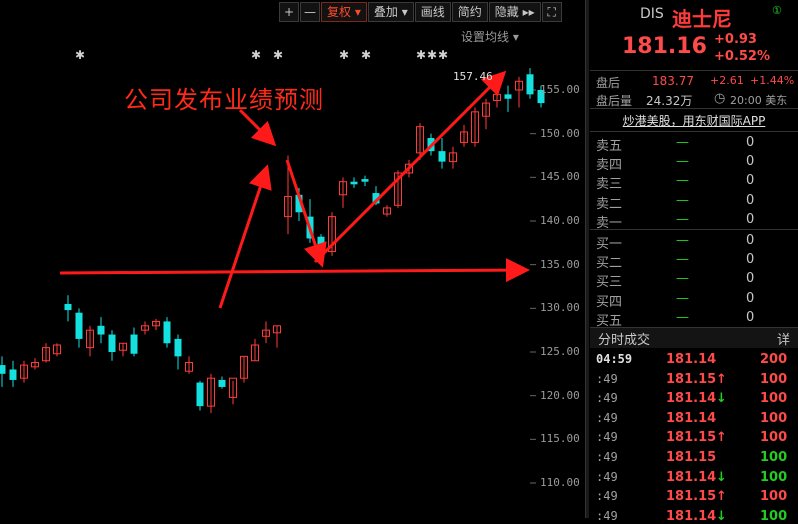 The width and height of the screenshot is (798, 524). Describe the element at coordinates (609, 223) in the screenshot. I see `order-book-label: 卖一` at that location.